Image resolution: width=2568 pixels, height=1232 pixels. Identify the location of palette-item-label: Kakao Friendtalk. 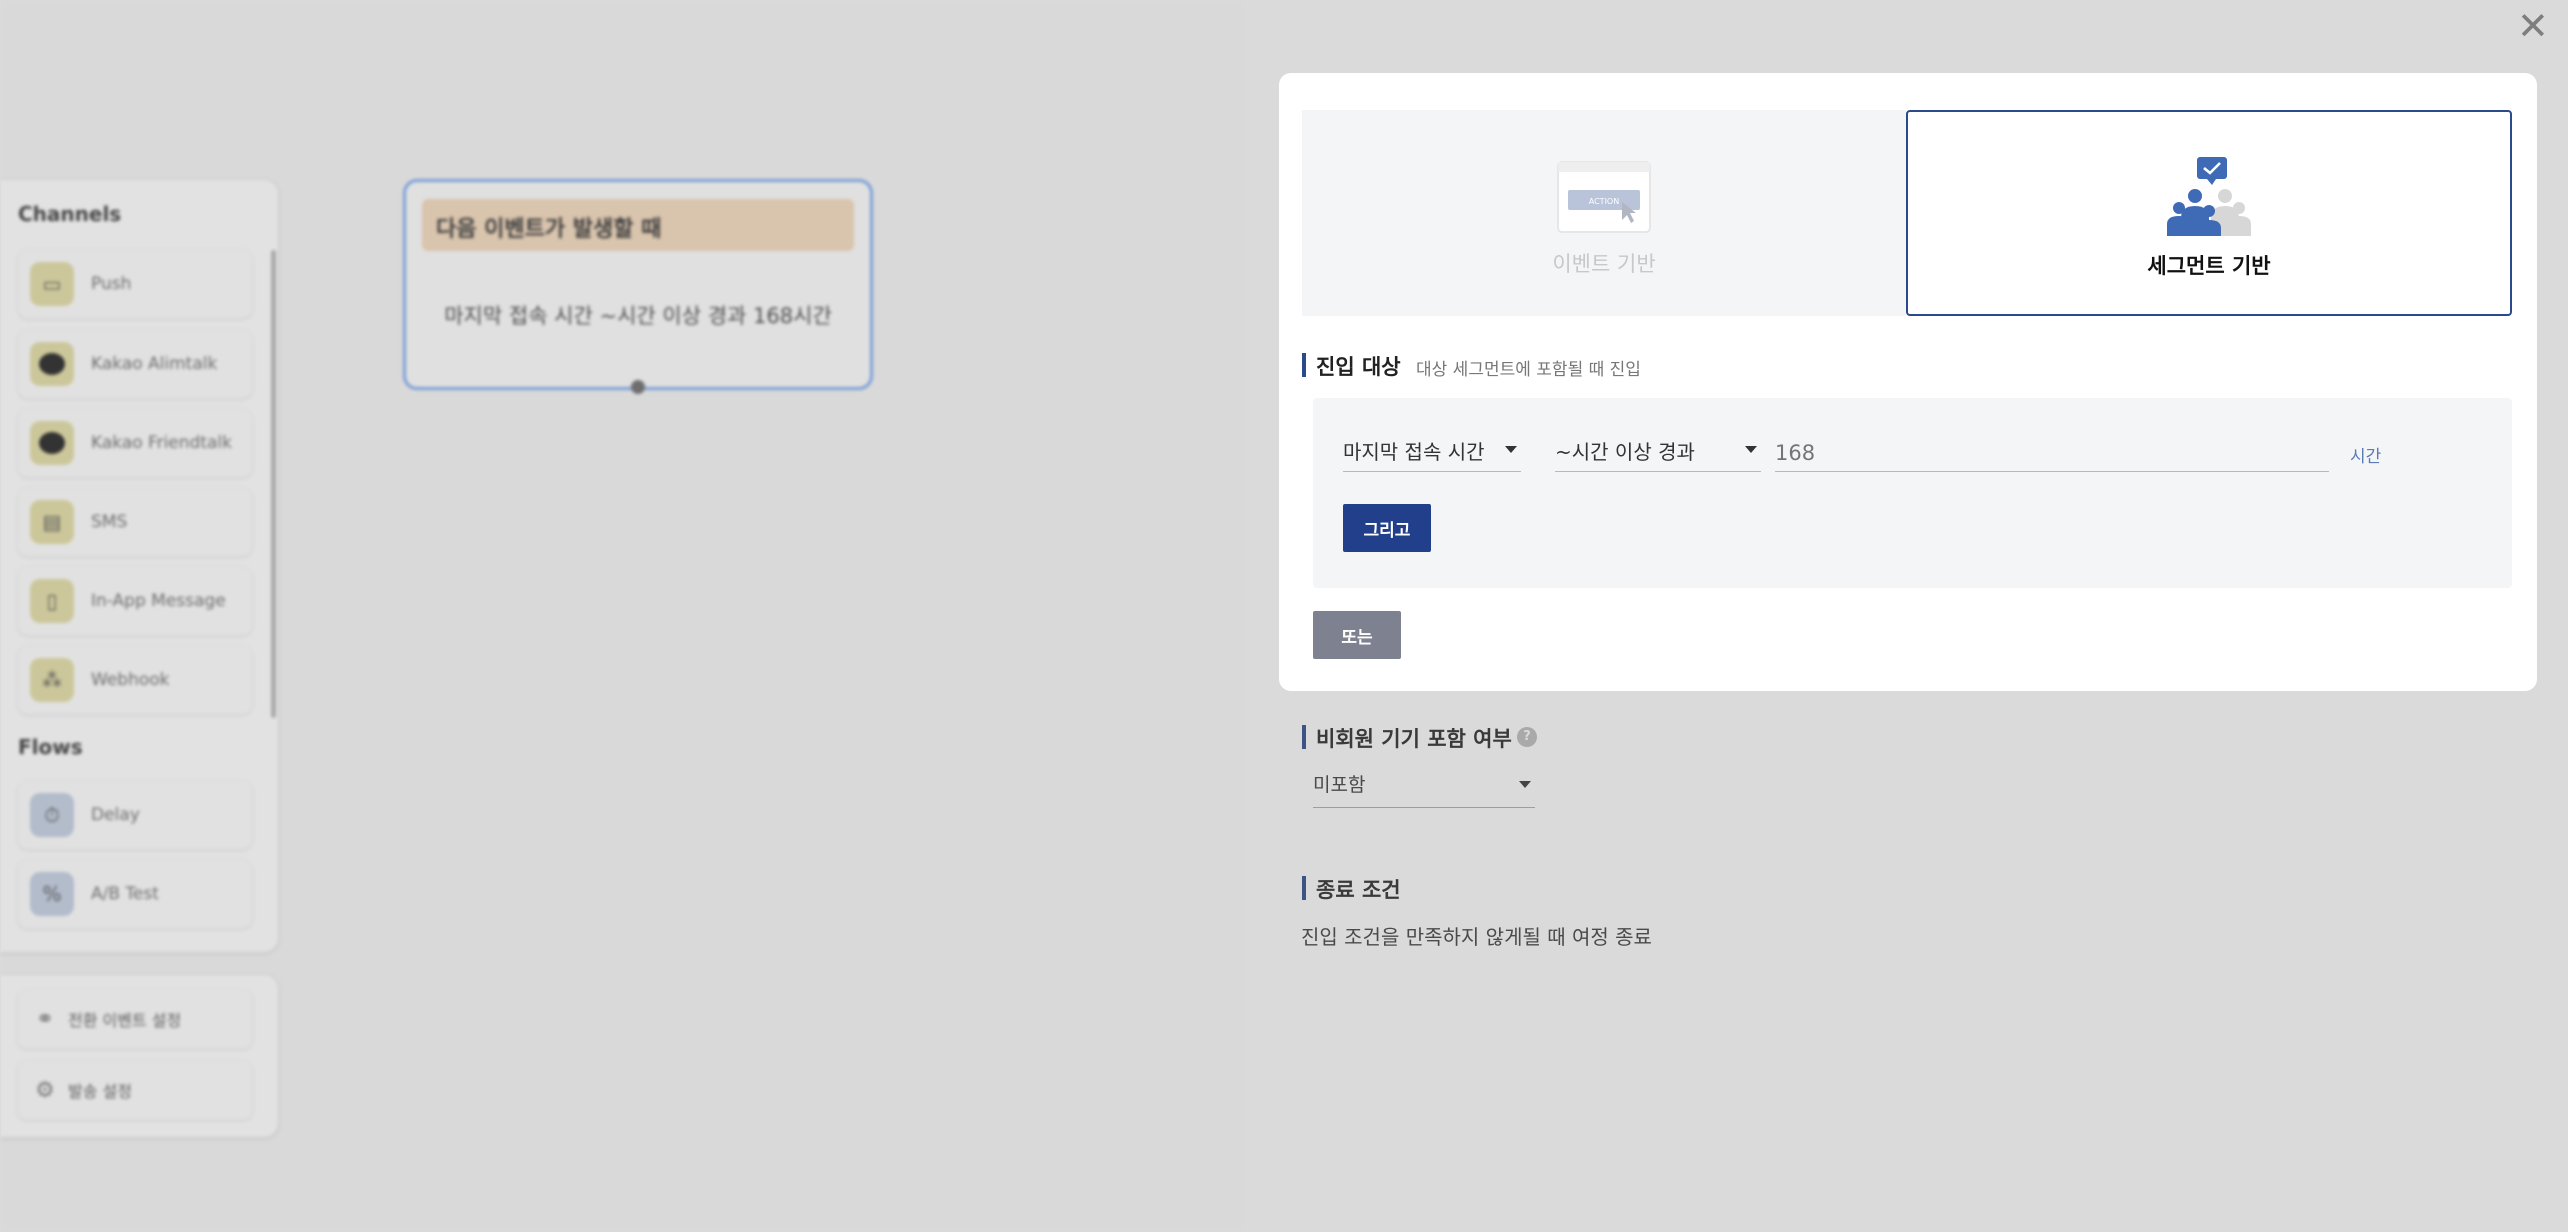
(161, 443).